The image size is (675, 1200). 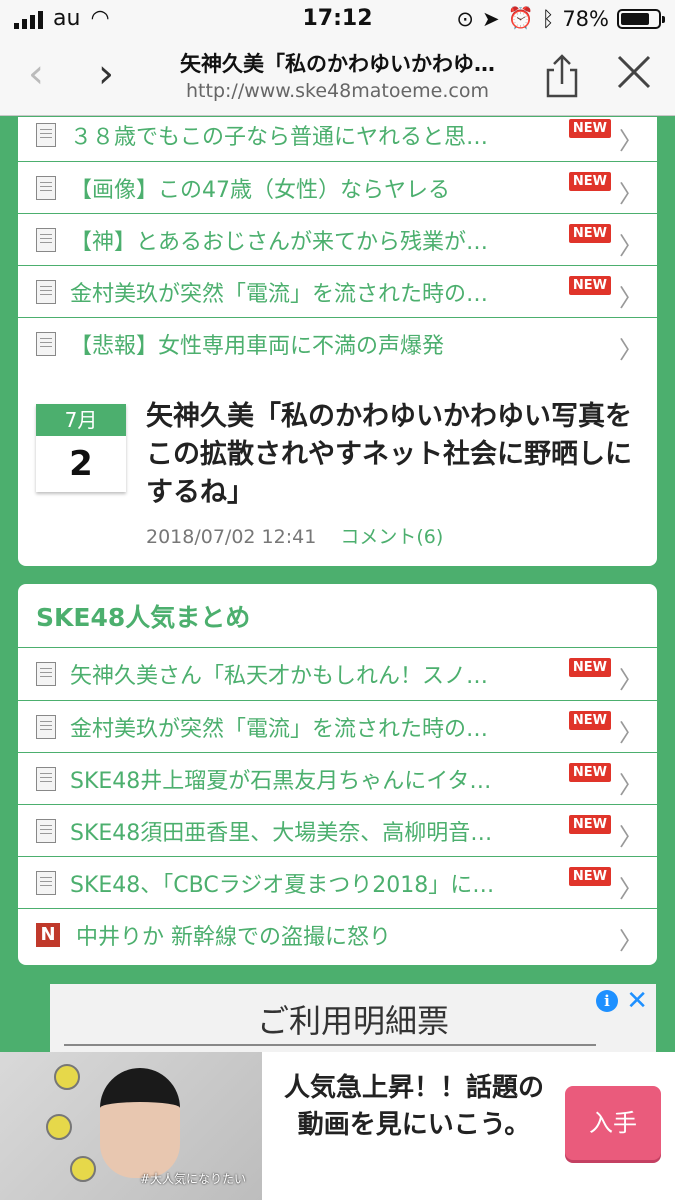 What do you see at coordinates (413, 1106) in the screenshot?
I see `banner-text: 人気急上昇！！話題の動画を見にいこう。` at bounding box center [413, 1106].